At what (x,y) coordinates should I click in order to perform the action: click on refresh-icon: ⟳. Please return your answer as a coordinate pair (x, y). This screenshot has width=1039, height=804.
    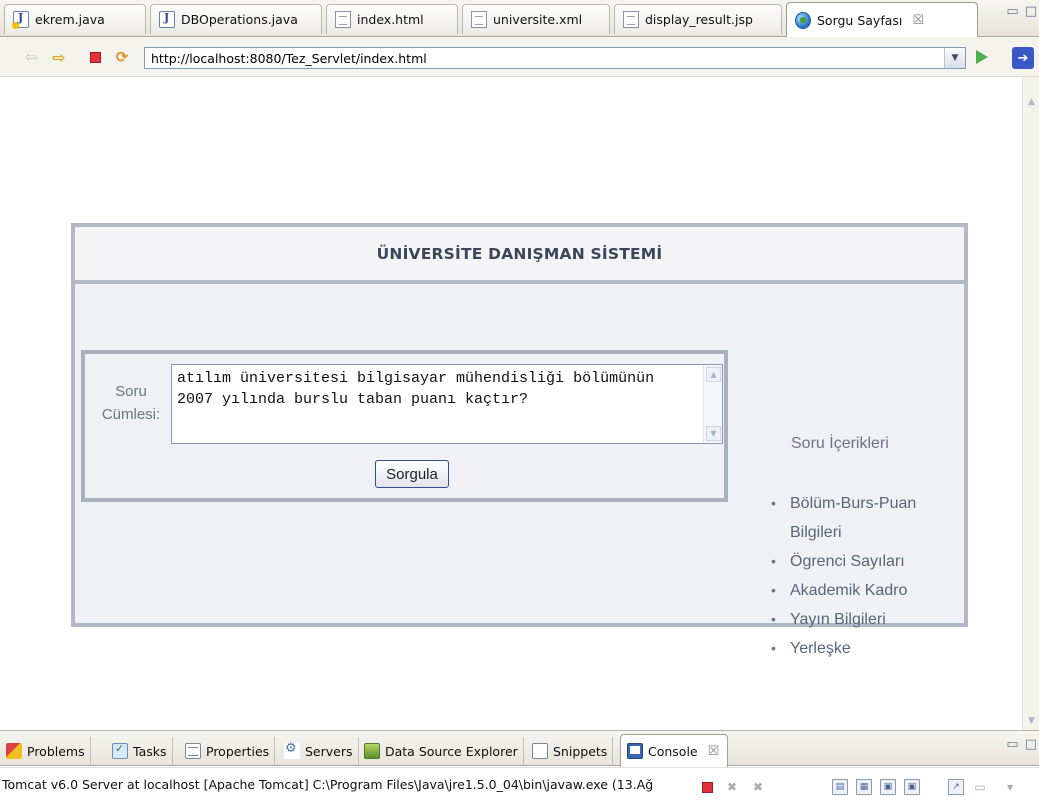
    Looking at the image, I should click on (122, 57).